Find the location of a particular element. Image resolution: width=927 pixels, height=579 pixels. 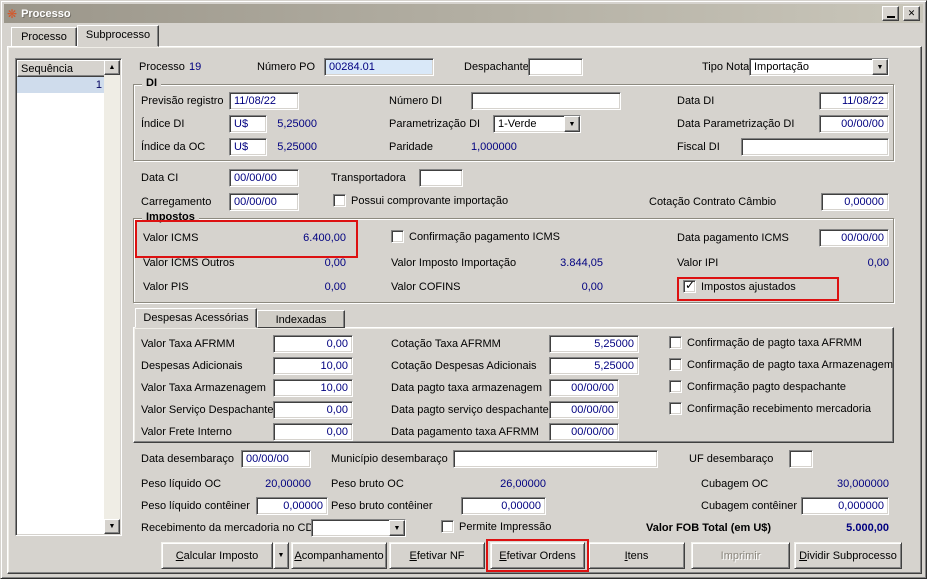

conf-pagto-taxa-armazenagem-checkbox: Confirmação de pagto taxa Armazenagem is located at coordinates (781, 364).